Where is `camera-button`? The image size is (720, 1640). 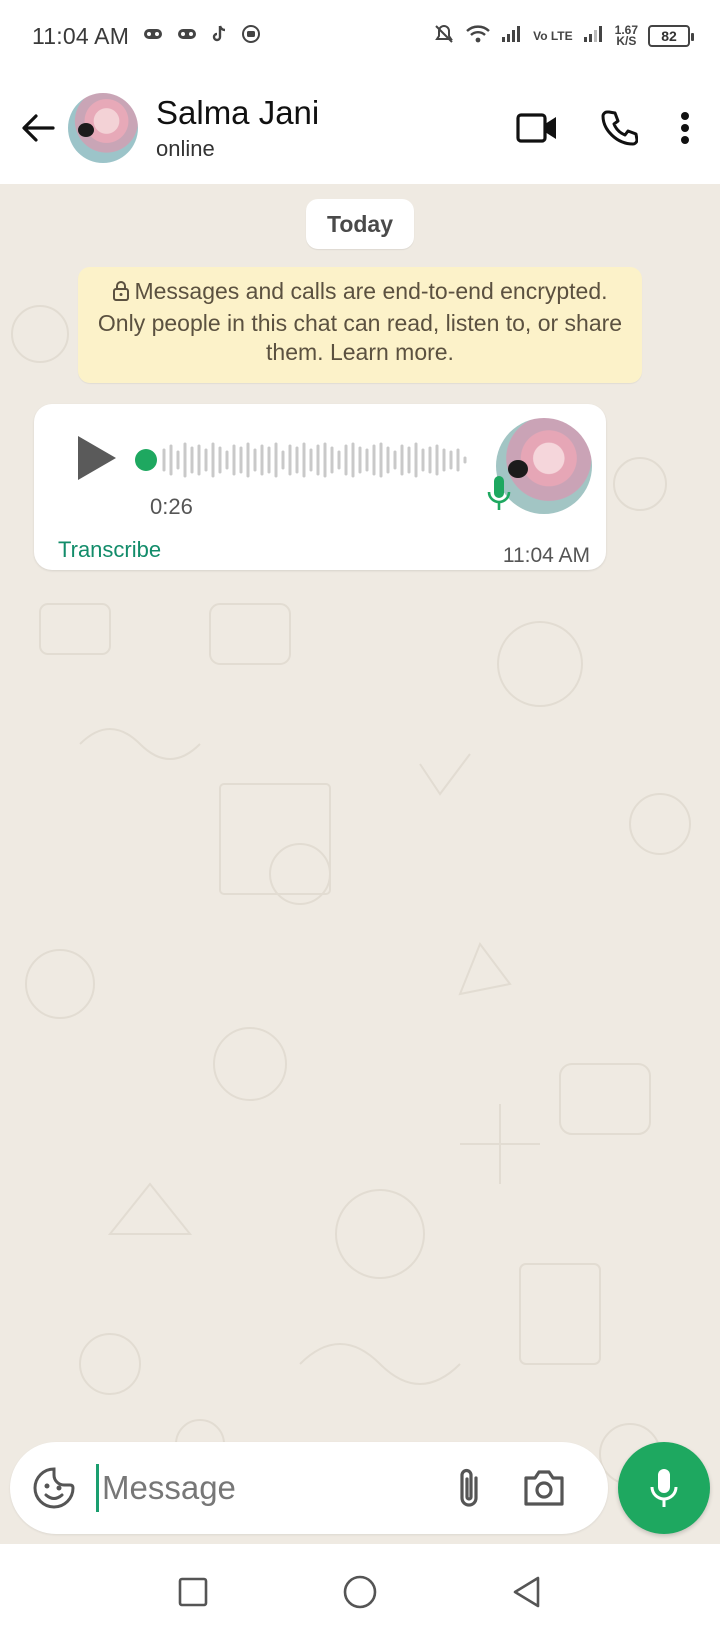
camera-button is located at coordinates (544, 1488).